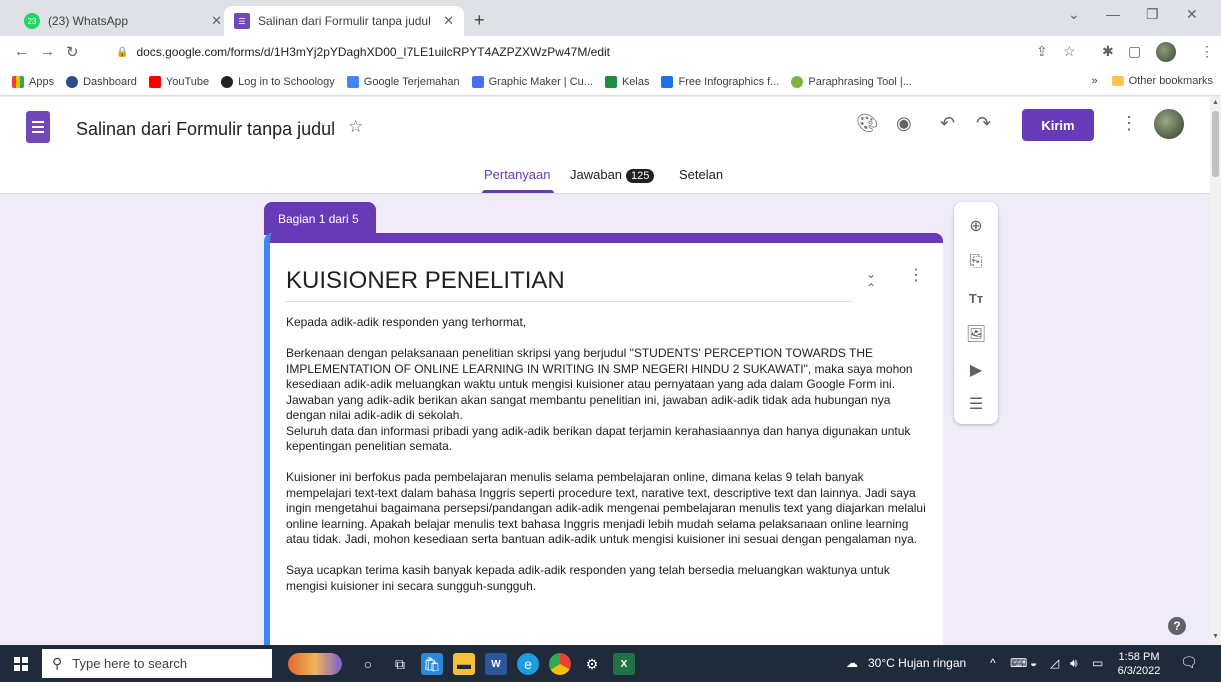 The width and height of the screenshot is (1221, 682). What do you see at coordinates (315, 664) in the screenshot?
I see `news-widget-icon` at bounding box center [315, 664].